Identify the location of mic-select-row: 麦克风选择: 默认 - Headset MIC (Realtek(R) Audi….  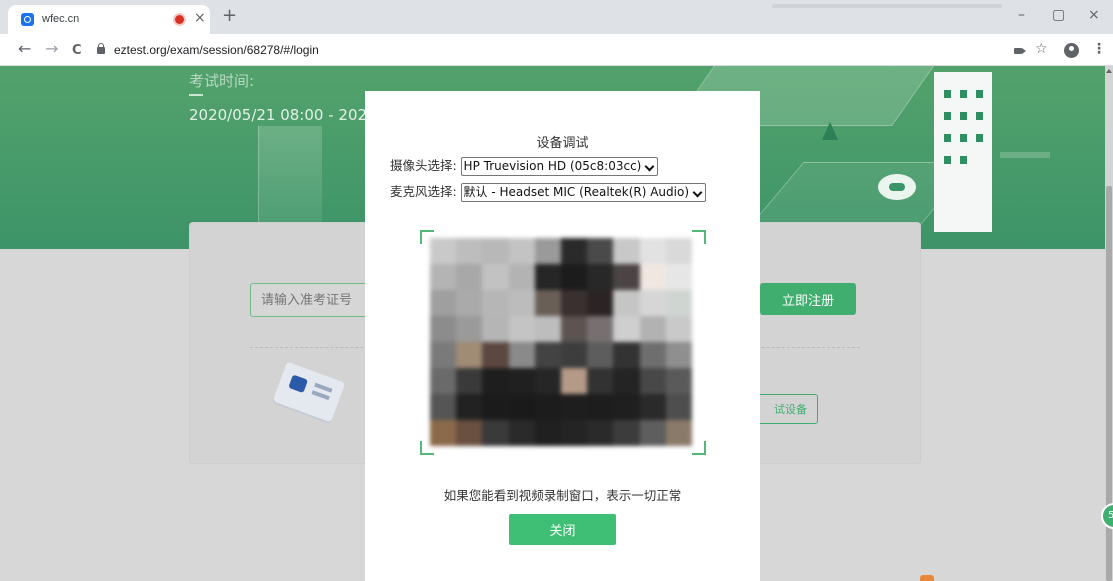
(548, 192).